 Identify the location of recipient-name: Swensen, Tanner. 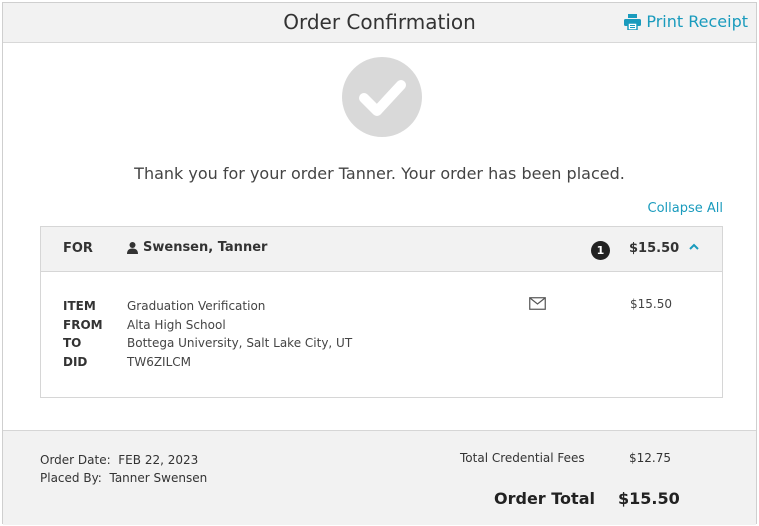
(205, 247).